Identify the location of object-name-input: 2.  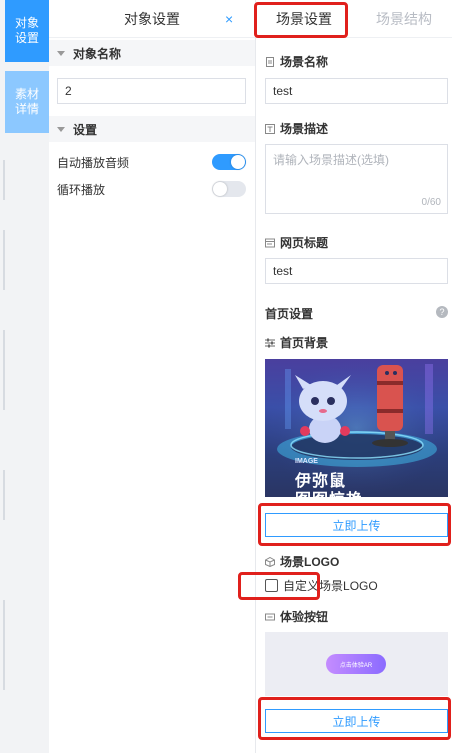
(151, 91).